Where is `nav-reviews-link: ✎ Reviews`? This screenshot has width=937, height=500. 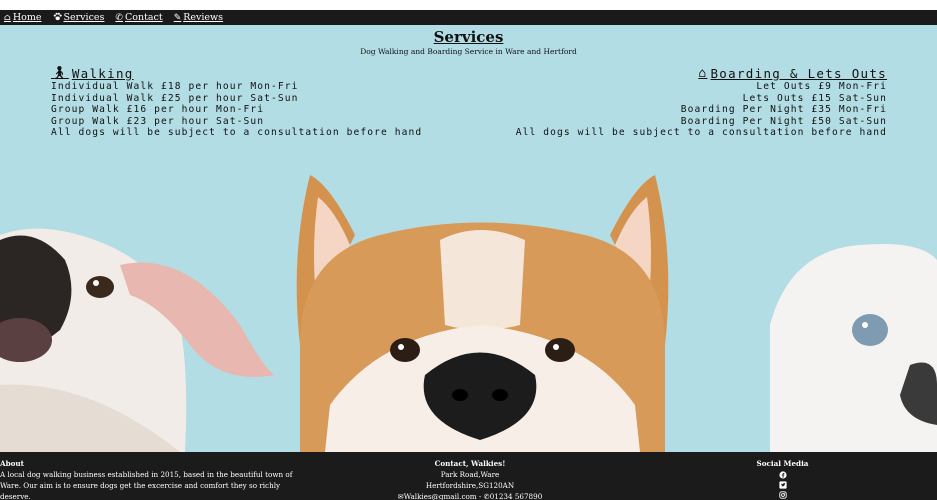 nav-reviews-link: ✎ Reviews is located at coordinates (198, 17).